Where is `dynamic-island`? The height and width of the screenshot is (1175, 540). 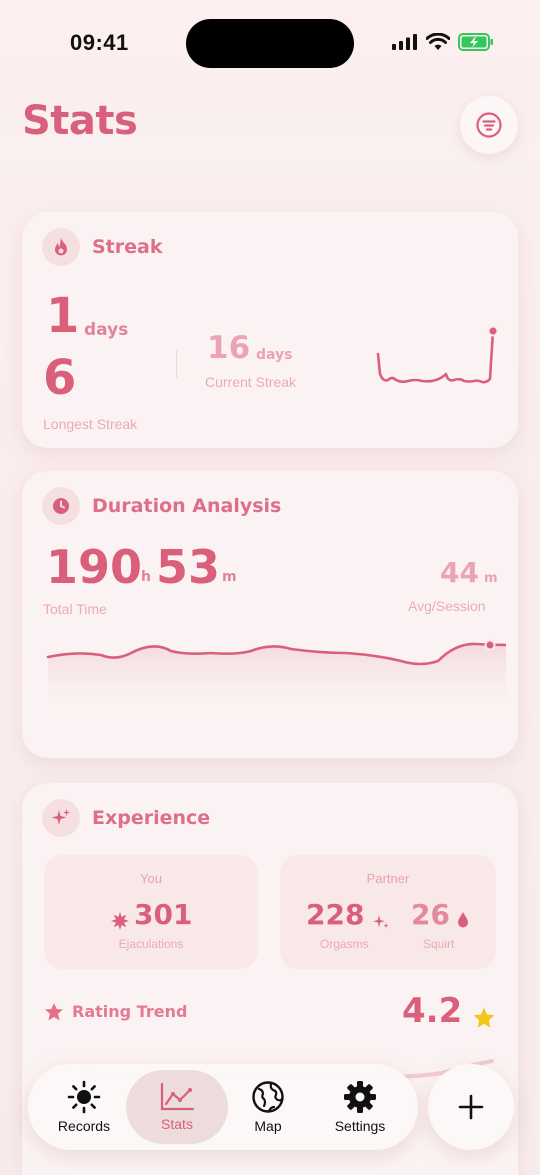 dynamic-island is located at coordinates (270, 43).